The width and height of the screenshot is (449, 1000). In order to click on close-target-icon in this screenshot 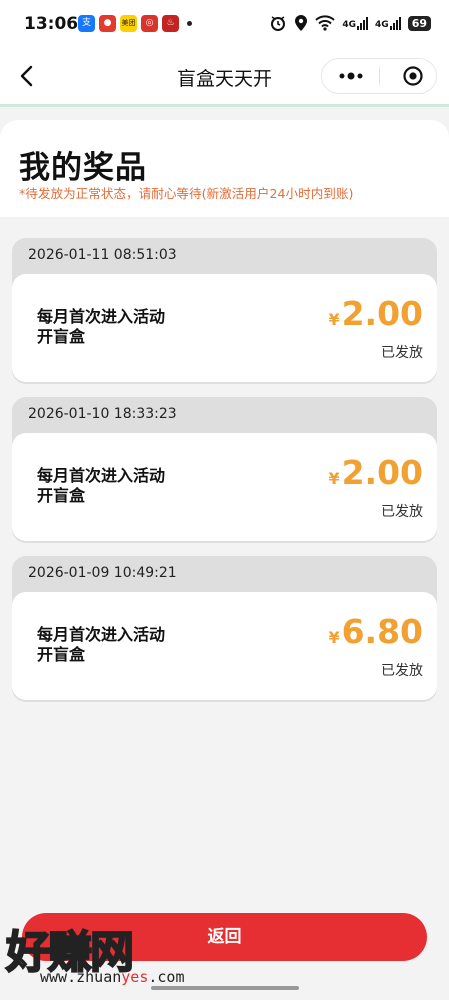, I will do `click(413, 76)`.